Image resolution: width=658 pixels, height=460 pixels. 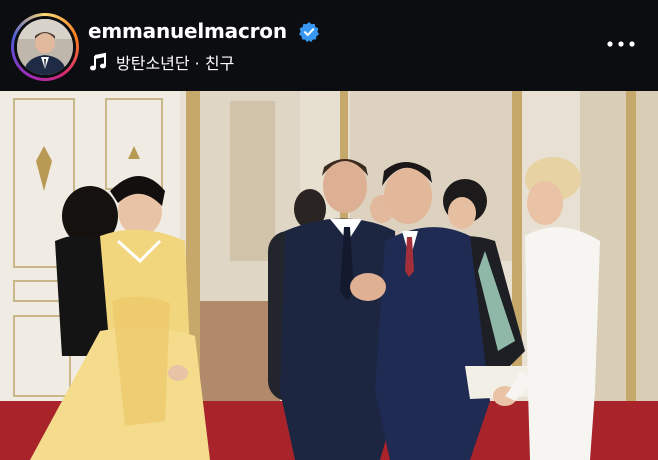 What do you see at coordinates (187, 31) in the screenshot?
I see `username: emmanuelmacron` at bounding box center [187, 31].